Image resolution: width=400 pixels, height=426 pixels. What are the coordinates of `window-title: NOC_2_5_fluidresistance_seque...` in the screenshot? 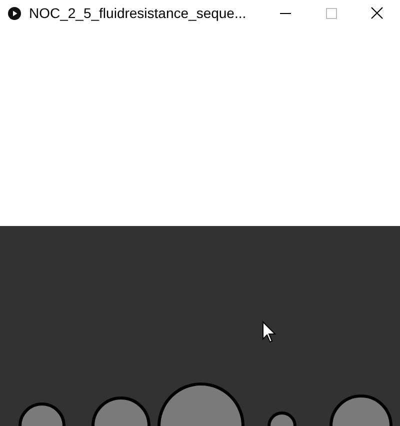 It's located at (137, 13).